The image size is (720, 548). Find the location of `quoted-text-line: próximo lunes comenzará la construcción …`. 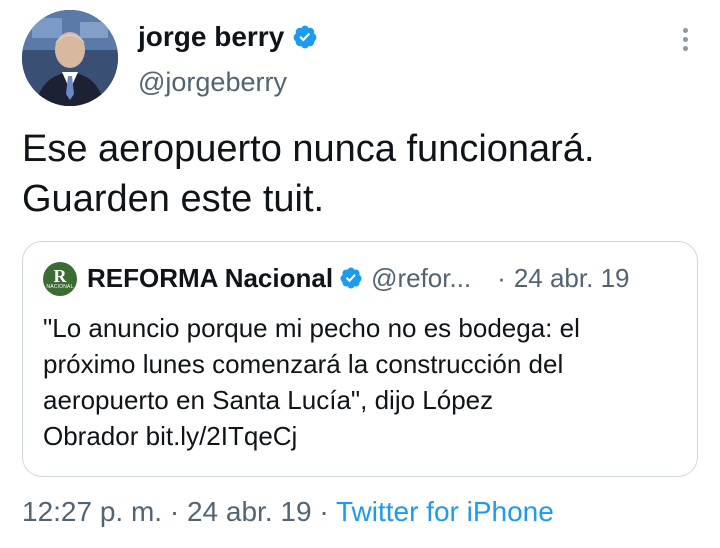

quoted-text-line: próximo lunes comenzará la construcción … is located at coordinates (303, 364).